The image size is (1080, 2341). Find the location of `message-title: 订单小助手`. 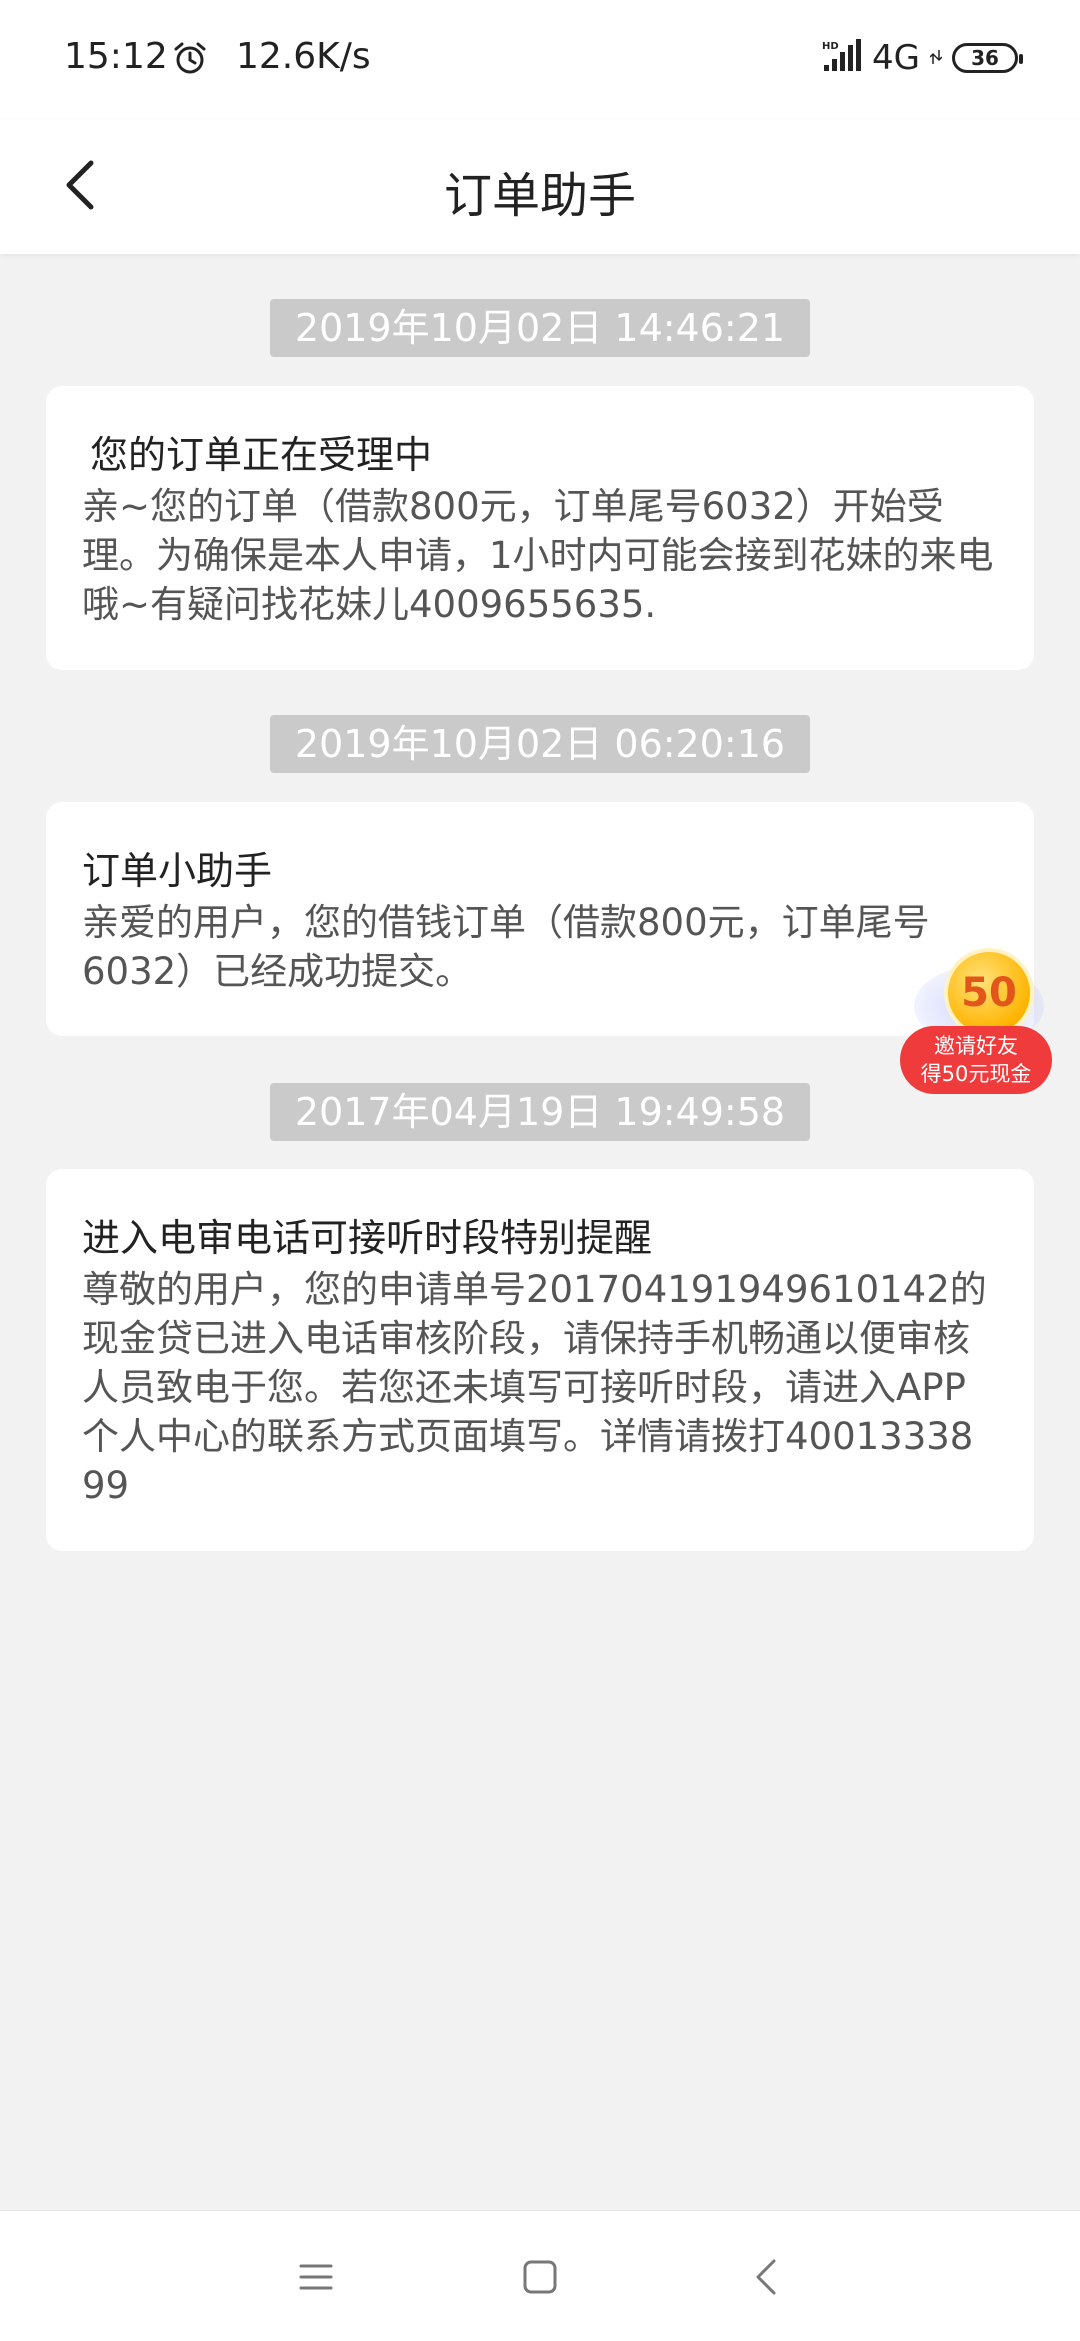

message-title: 订单小助手 is located at coordinates (177, 871).